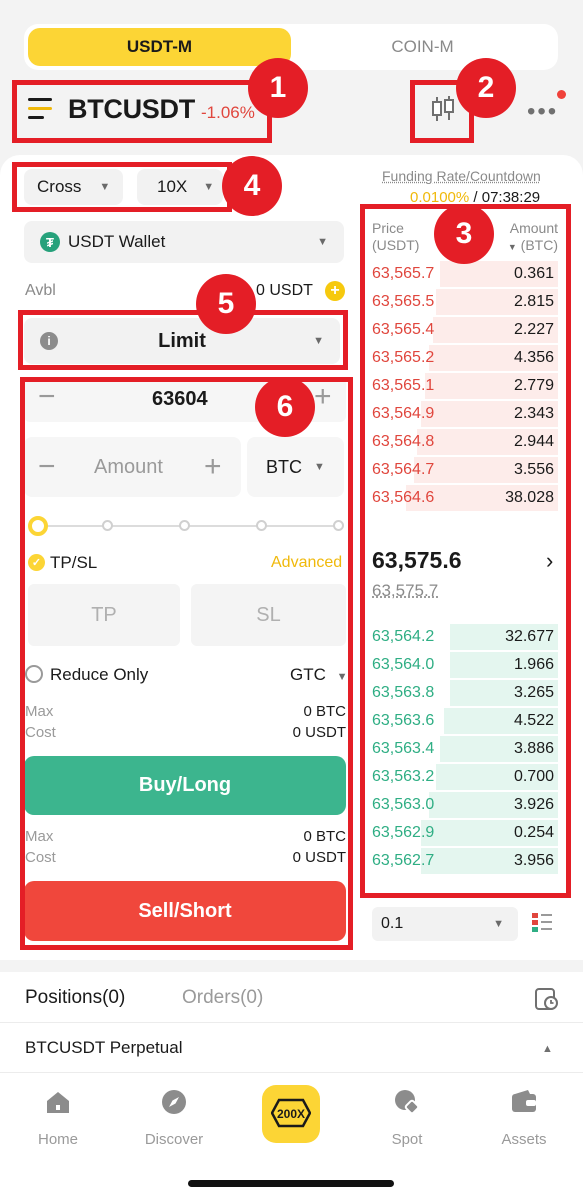  Describe the element at coordinates (58, 1102) in the screenshot. I see `home-icon` at that location.